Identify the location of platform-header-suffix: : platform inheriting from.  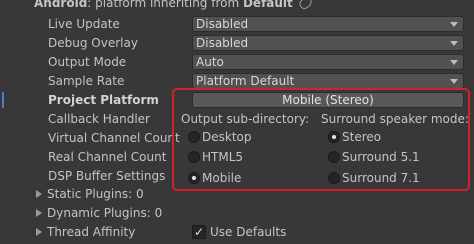
(165, 5).